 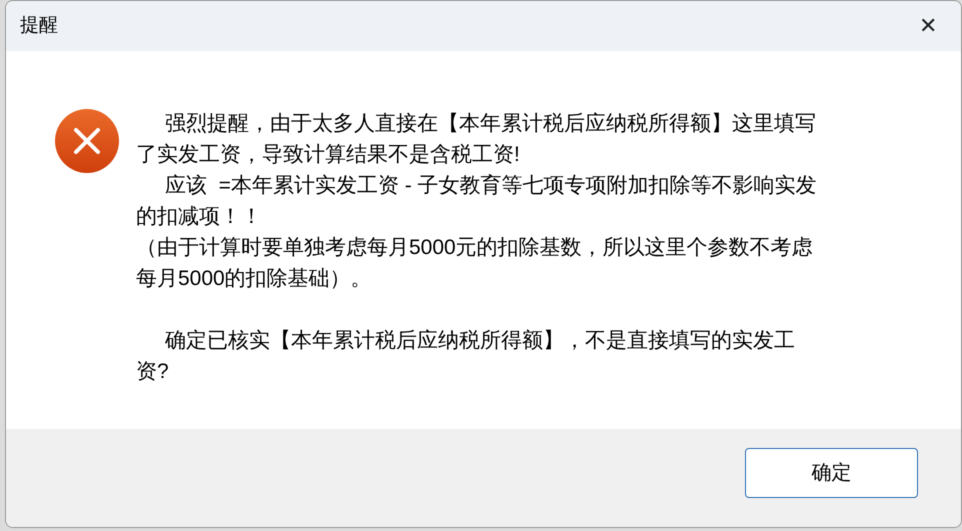 I want to click on message-text: 应该 =本年累计实发工资 - 子女教育等七项专项附加扣除等不影响实发 的扣减项！！, so click(x=476, y=201).